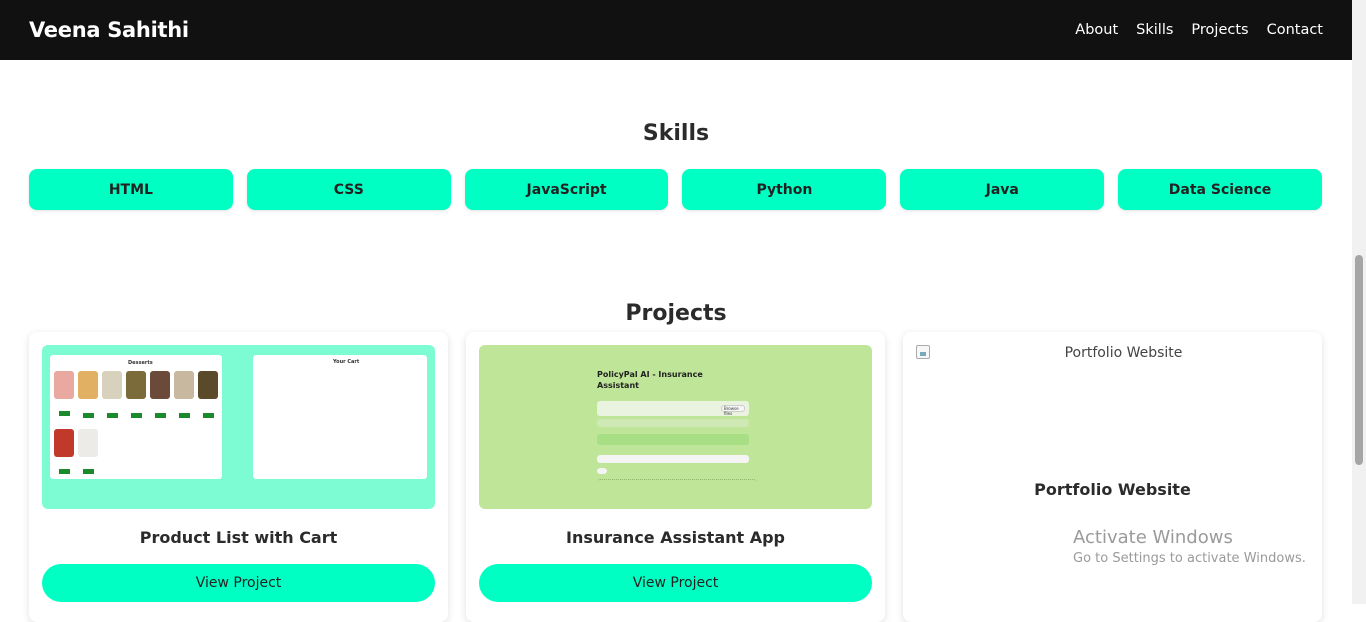 This screenshot has height=622, width=1366. I want to click on nav-link-about: About, so click(1096, 30).